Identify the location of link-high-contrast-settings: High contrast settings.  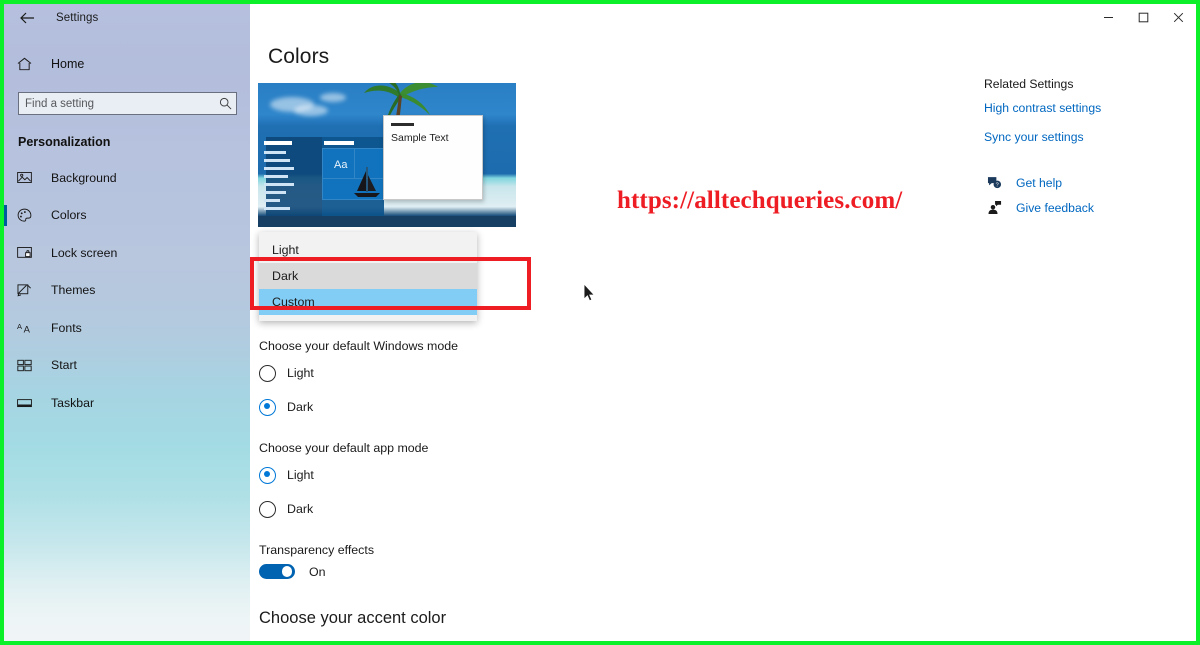
(1084, 108).